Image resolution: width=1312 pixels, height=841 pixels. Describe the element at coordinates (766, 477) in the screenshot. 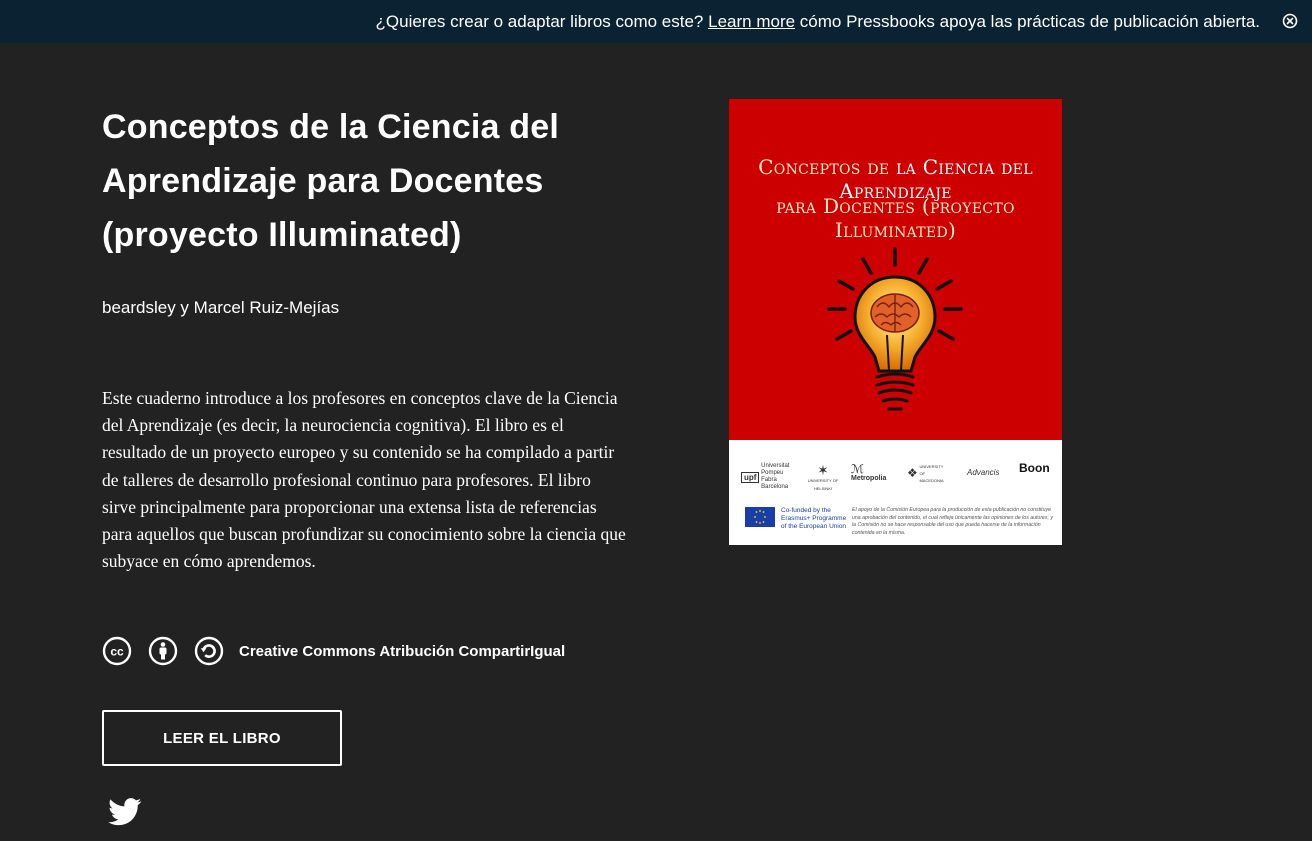

I see `logo-upf: upf Universitat Pompeu Fabra Barcelona` at that location.